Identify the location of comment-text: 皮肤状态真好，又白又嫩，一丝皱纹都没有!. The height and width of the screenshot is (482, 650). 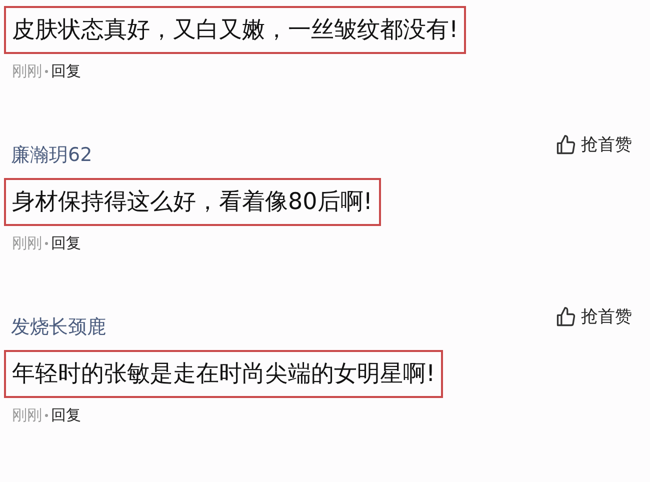
(235, 30).